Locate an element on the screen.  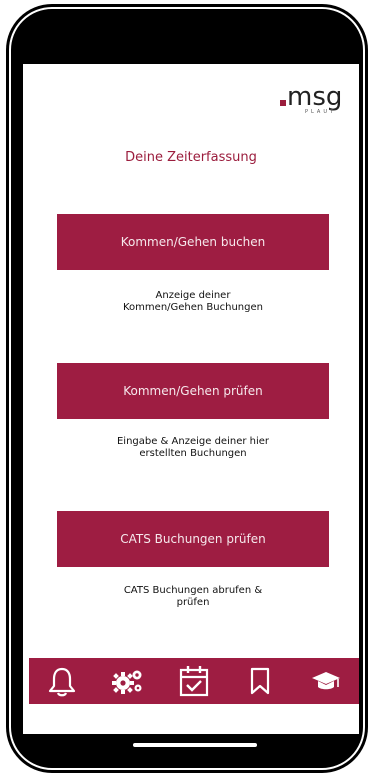
kommen-gehen-buchen-button: Kommen/Gehen buchen is located at coordinates (193, 242).